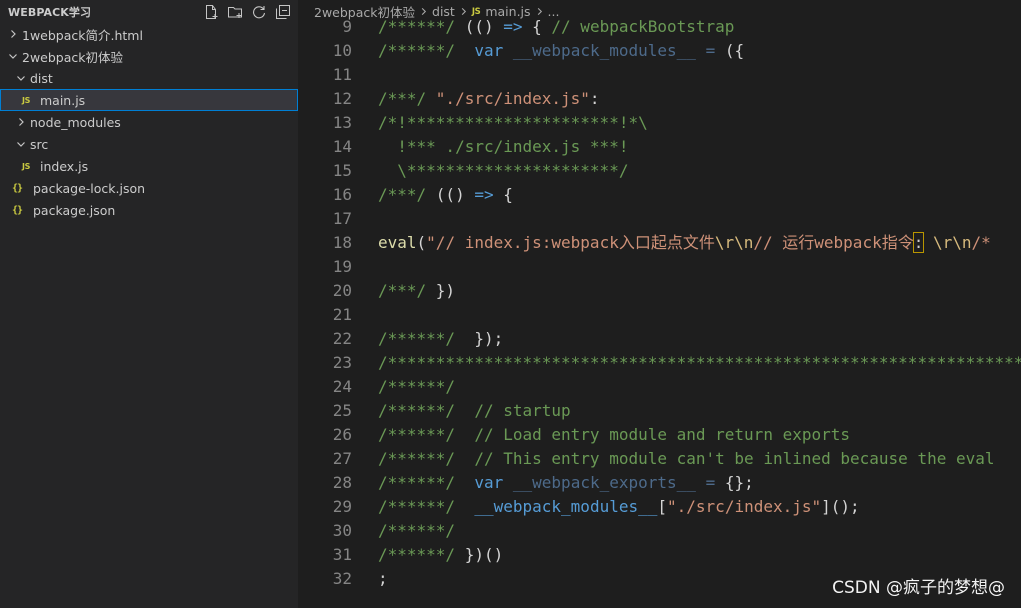 The image size is (1021, 608). What do you see at coordinates (258, 12) in the screenshot?
I see `refresh-icon` at bounding box center [258, 12].